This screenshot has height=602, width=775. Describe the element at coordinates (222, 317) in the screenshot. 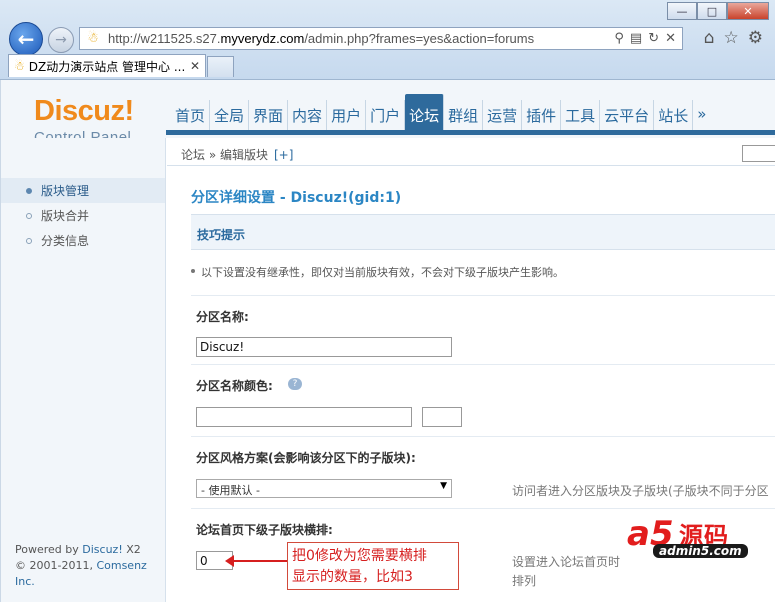

I see `category-name-label: 分区名称:` at that location.